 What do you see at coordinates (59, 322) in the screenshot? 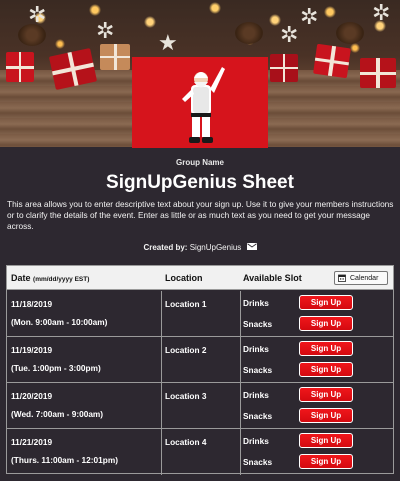
I see `row-time: (Mon. 9:00am - 10:00am)` at bounding box center [59, 322].